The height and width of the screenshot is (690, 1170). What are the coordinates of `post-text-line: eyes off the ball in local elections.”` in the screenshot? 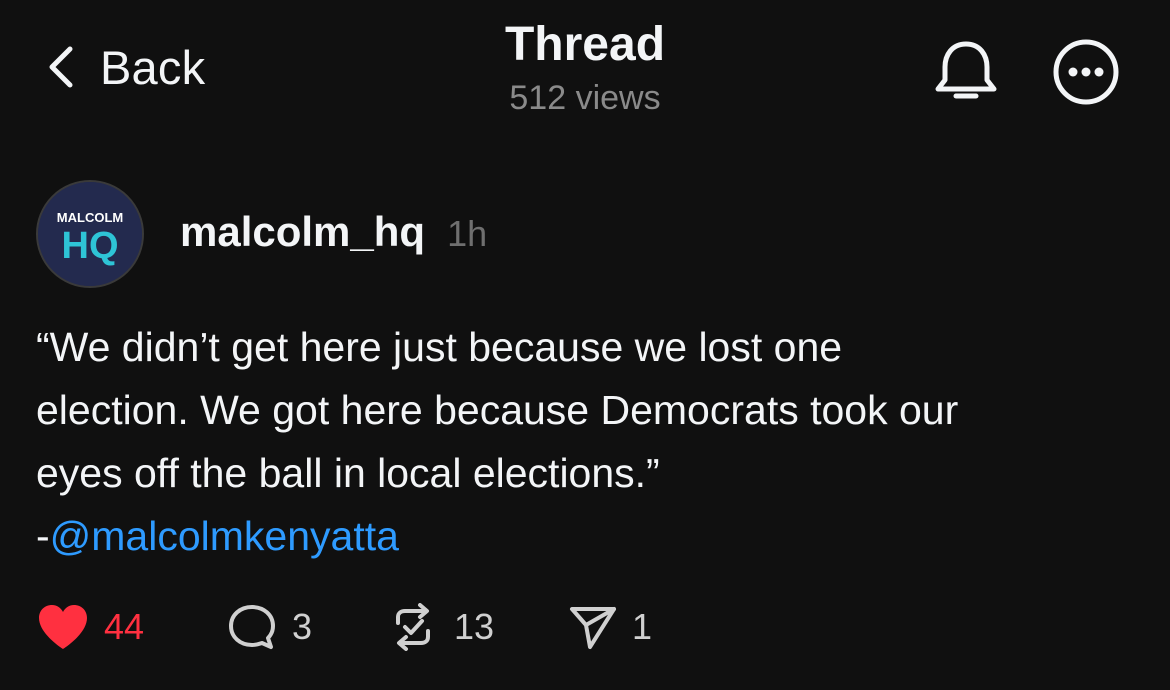 It's located at (348, 473).